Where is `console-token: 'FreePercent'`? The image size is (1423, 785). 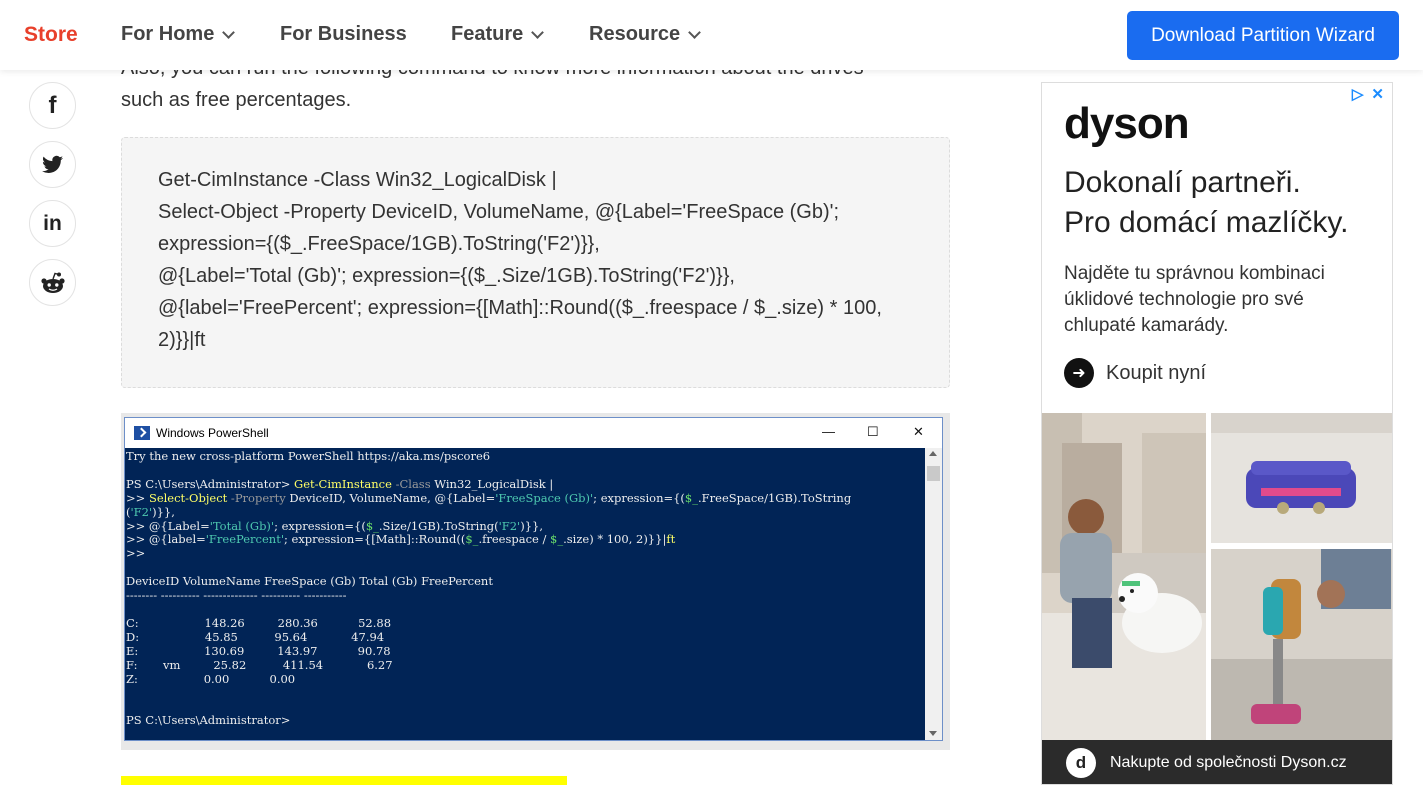 console-token: 'FreePercent' is located at coordinates (244, 539).